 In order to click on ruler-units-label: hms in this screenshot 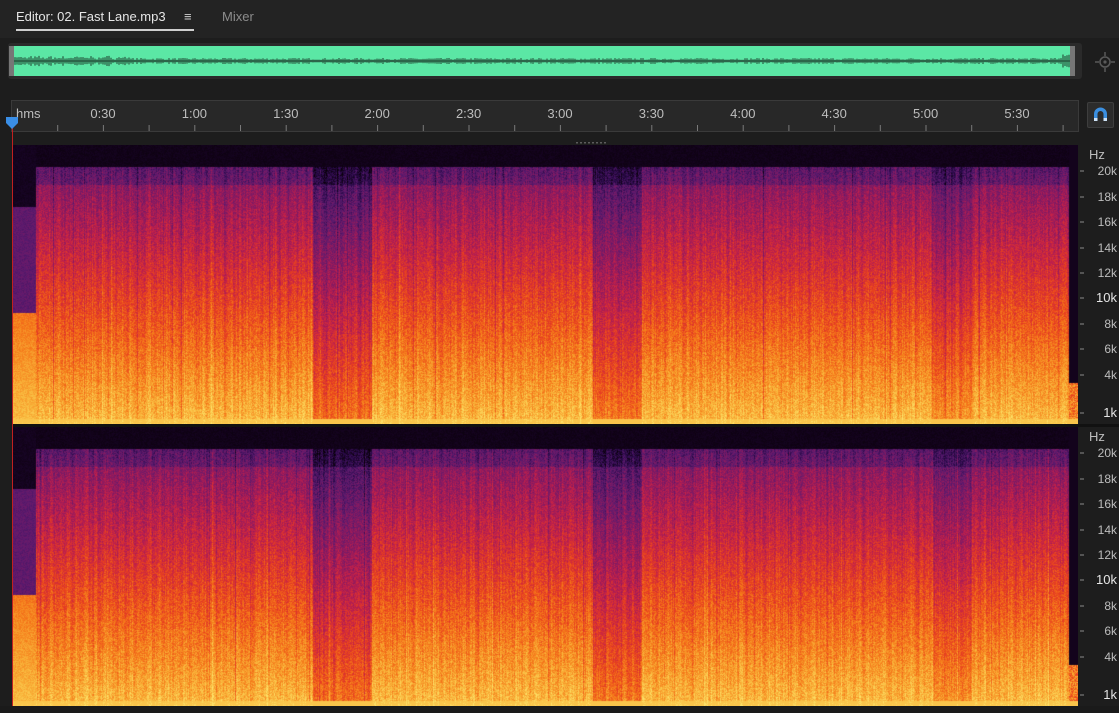, I will do `click(28, 113)`.